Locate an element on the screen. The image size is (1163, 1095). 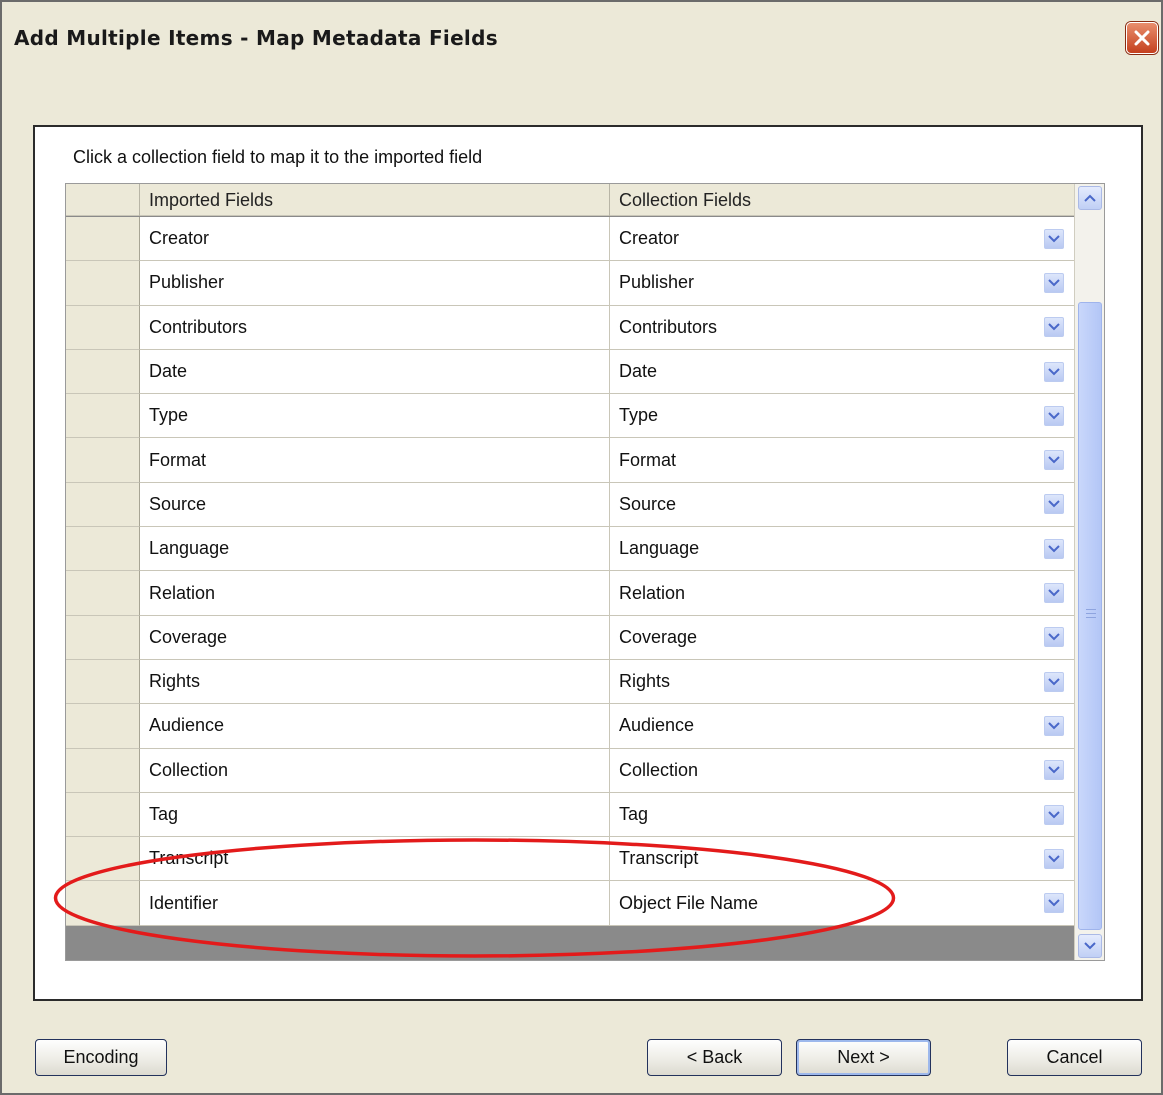
collection-field-select: Relation is located at coordinates (842, 593).